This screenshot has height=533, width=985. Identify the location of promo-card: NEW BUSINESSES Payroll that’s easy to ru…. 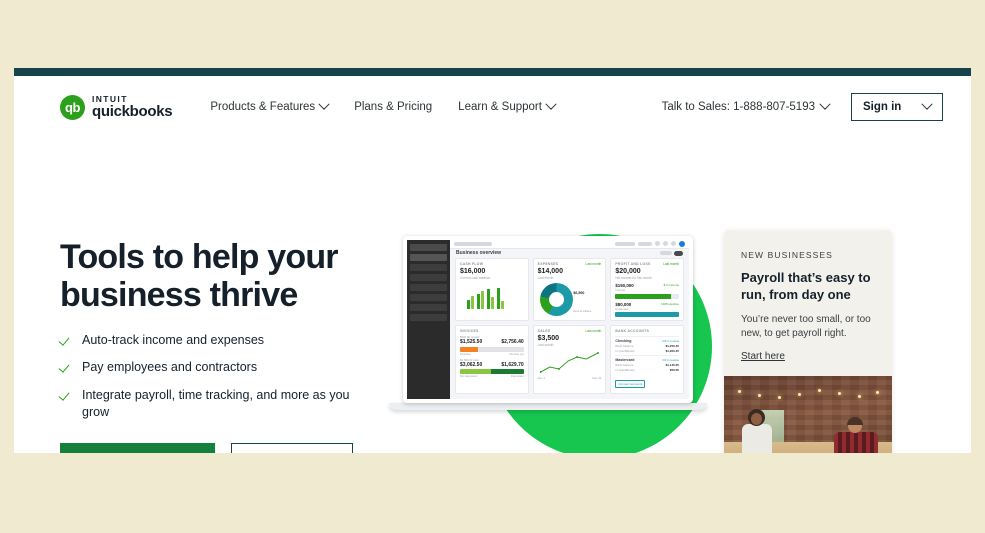
(808, 341).